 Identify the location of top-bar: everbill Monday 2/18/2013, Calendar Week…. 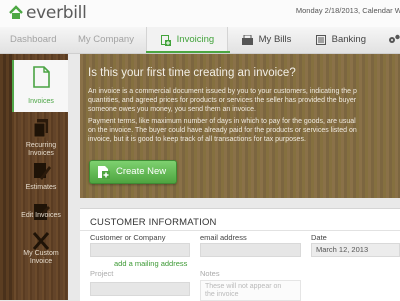
(200, 14).